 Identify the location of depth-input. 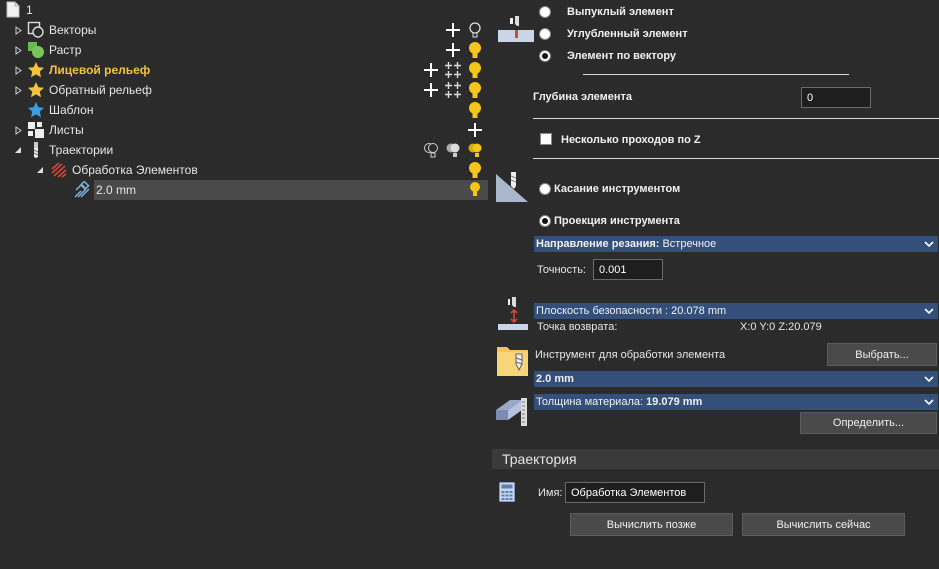
(836, 97).